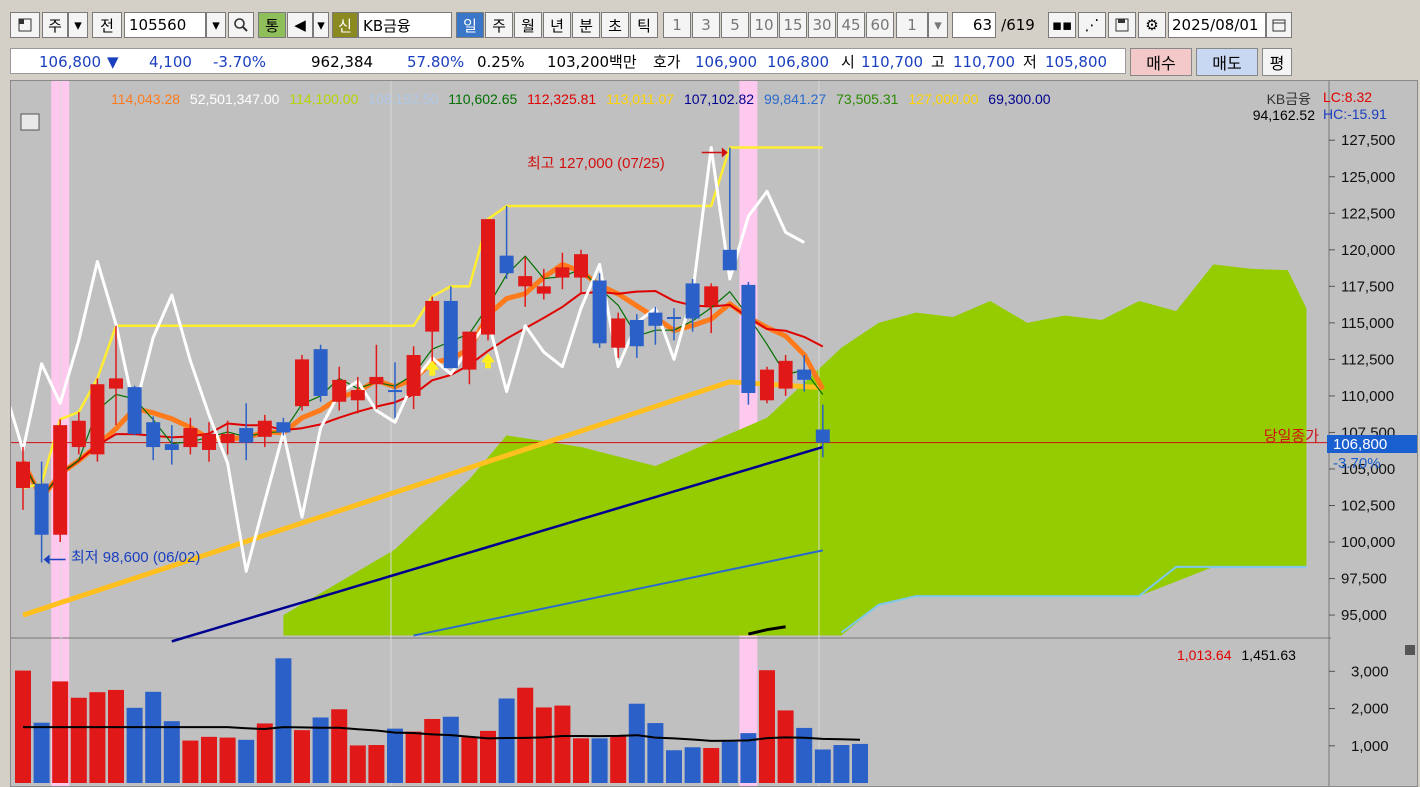 This screenshot has height=787, width=1420. Describe the element at coordinates (272, 25) in the screenshot. I see `tong-button: 통` at that location.